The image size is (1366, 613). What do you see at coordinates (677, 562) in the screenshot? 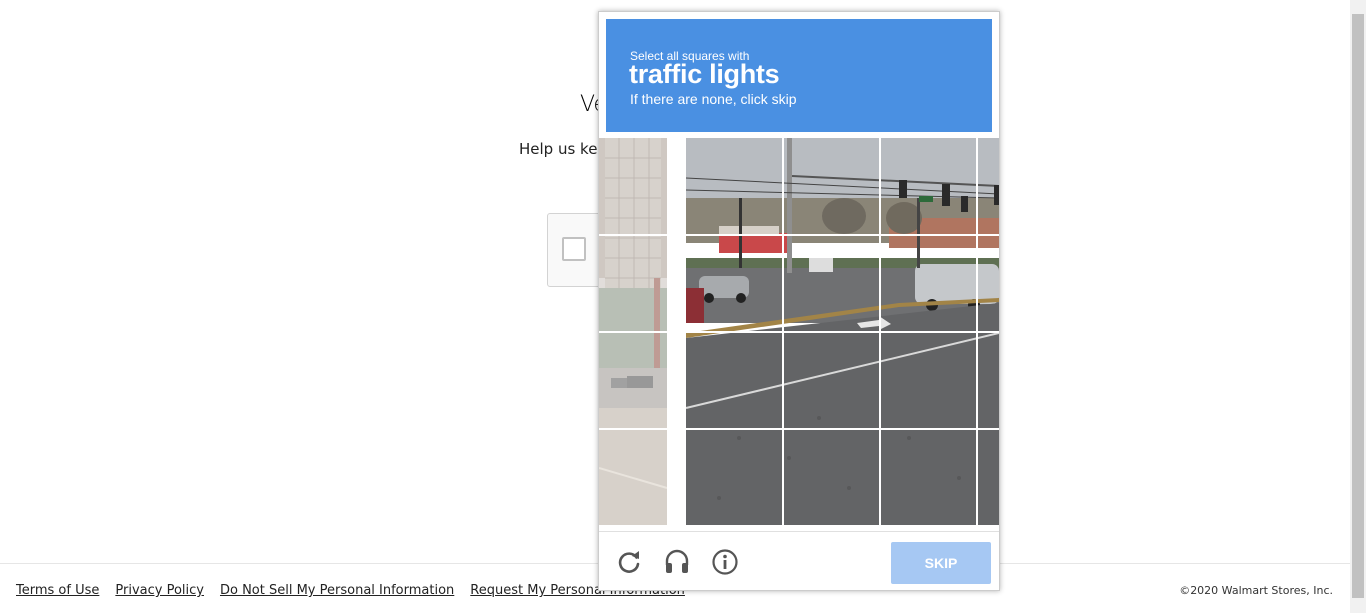
I see `audio-icon` at bounding box center [677, 562].